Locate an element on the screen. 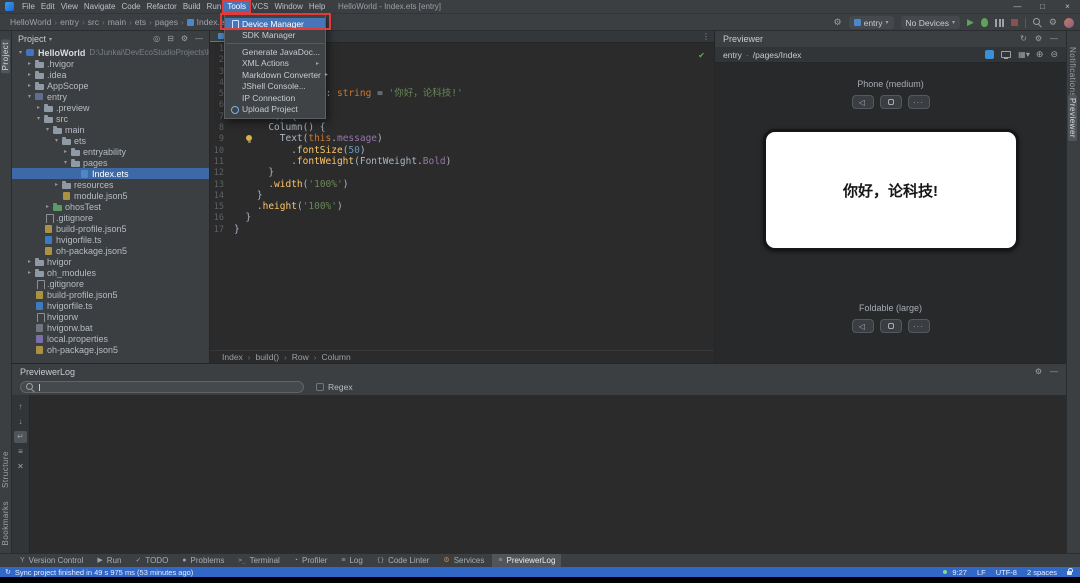  editor-crumb-row: Row is located at coordinates (300, 357).